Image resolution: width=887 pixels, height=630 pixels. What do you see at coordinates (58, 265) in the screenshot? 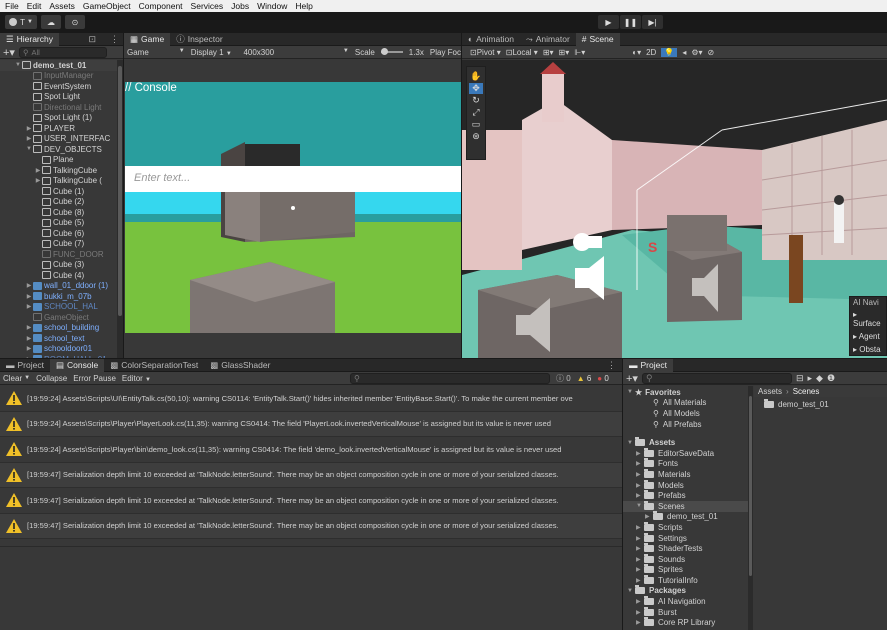
I see `hierarchy-item: Cube (3)` at bounding box center [58, 265].